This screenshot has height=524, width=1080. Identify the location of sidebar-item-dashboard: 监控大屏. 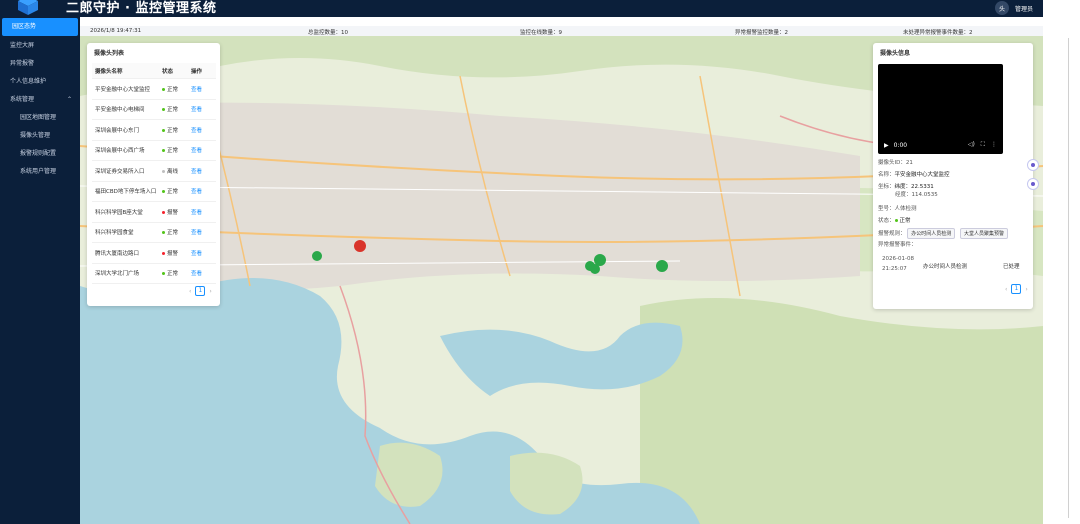
(40, 46).